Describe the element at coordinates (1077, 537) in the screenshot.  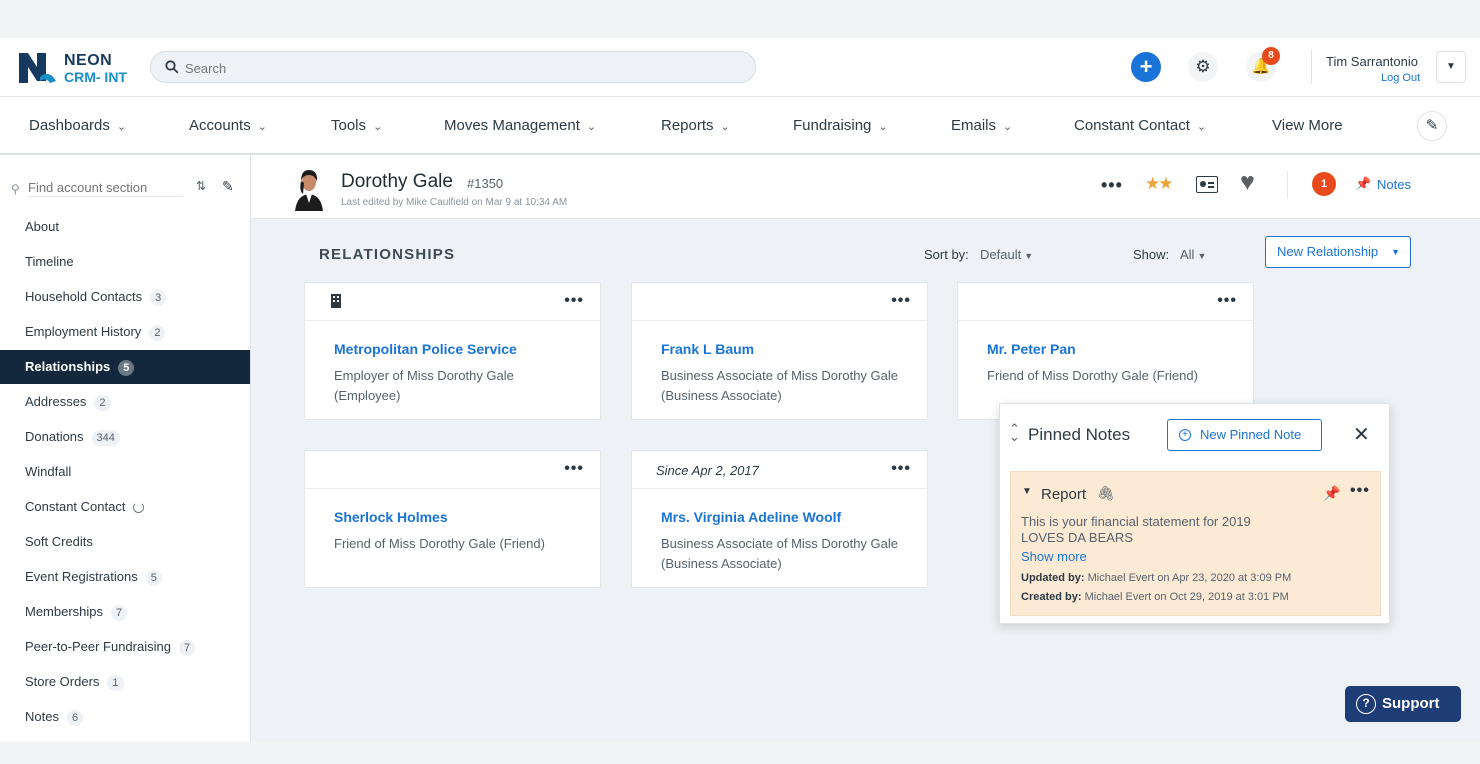
I see `note-body-line: LOVES DA BEARS` at that location.